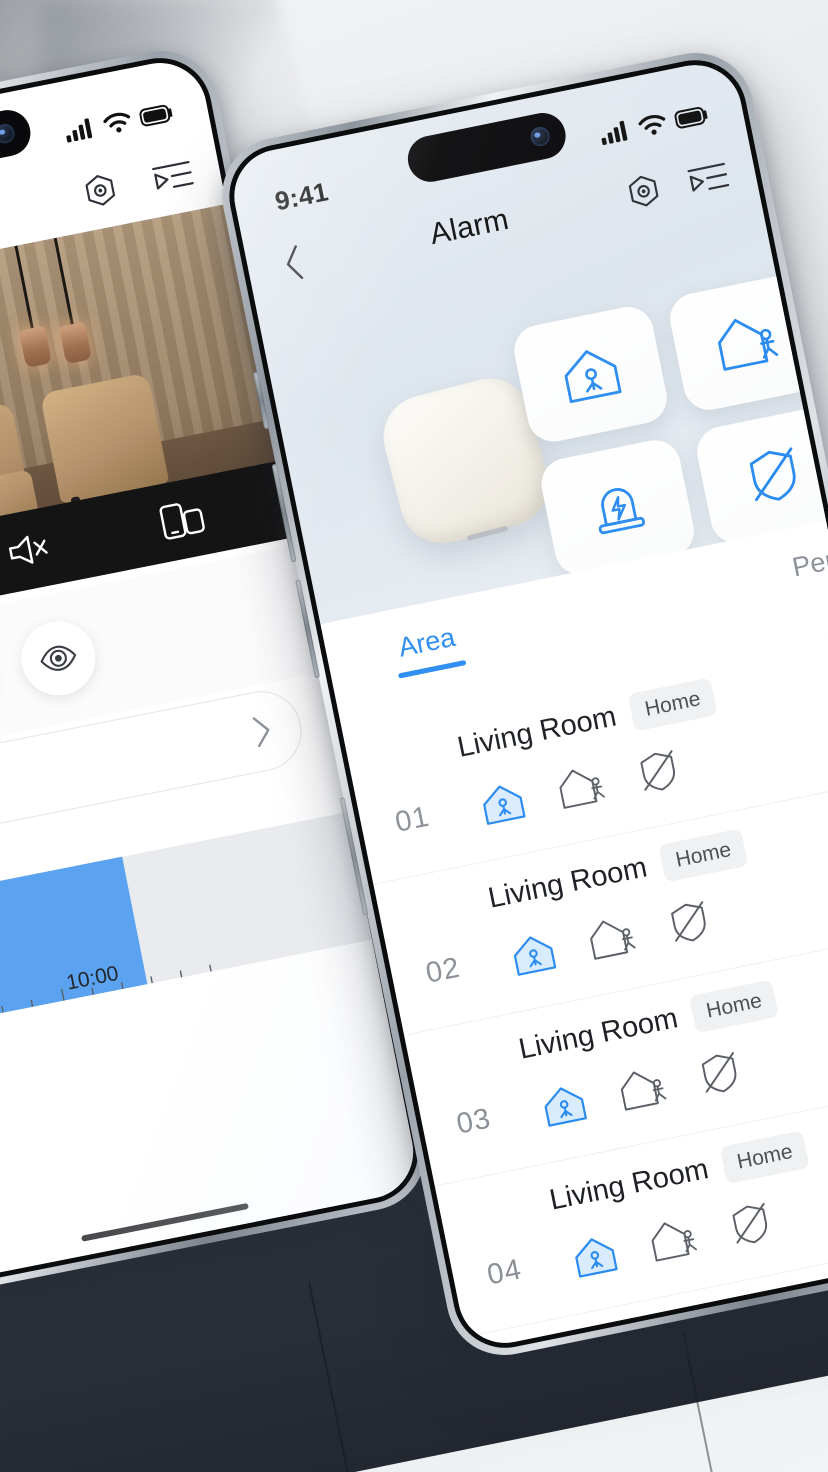  Describe the element at coordinates (504, 1272) in the screenshot. I see `row-number: 04` at that location.